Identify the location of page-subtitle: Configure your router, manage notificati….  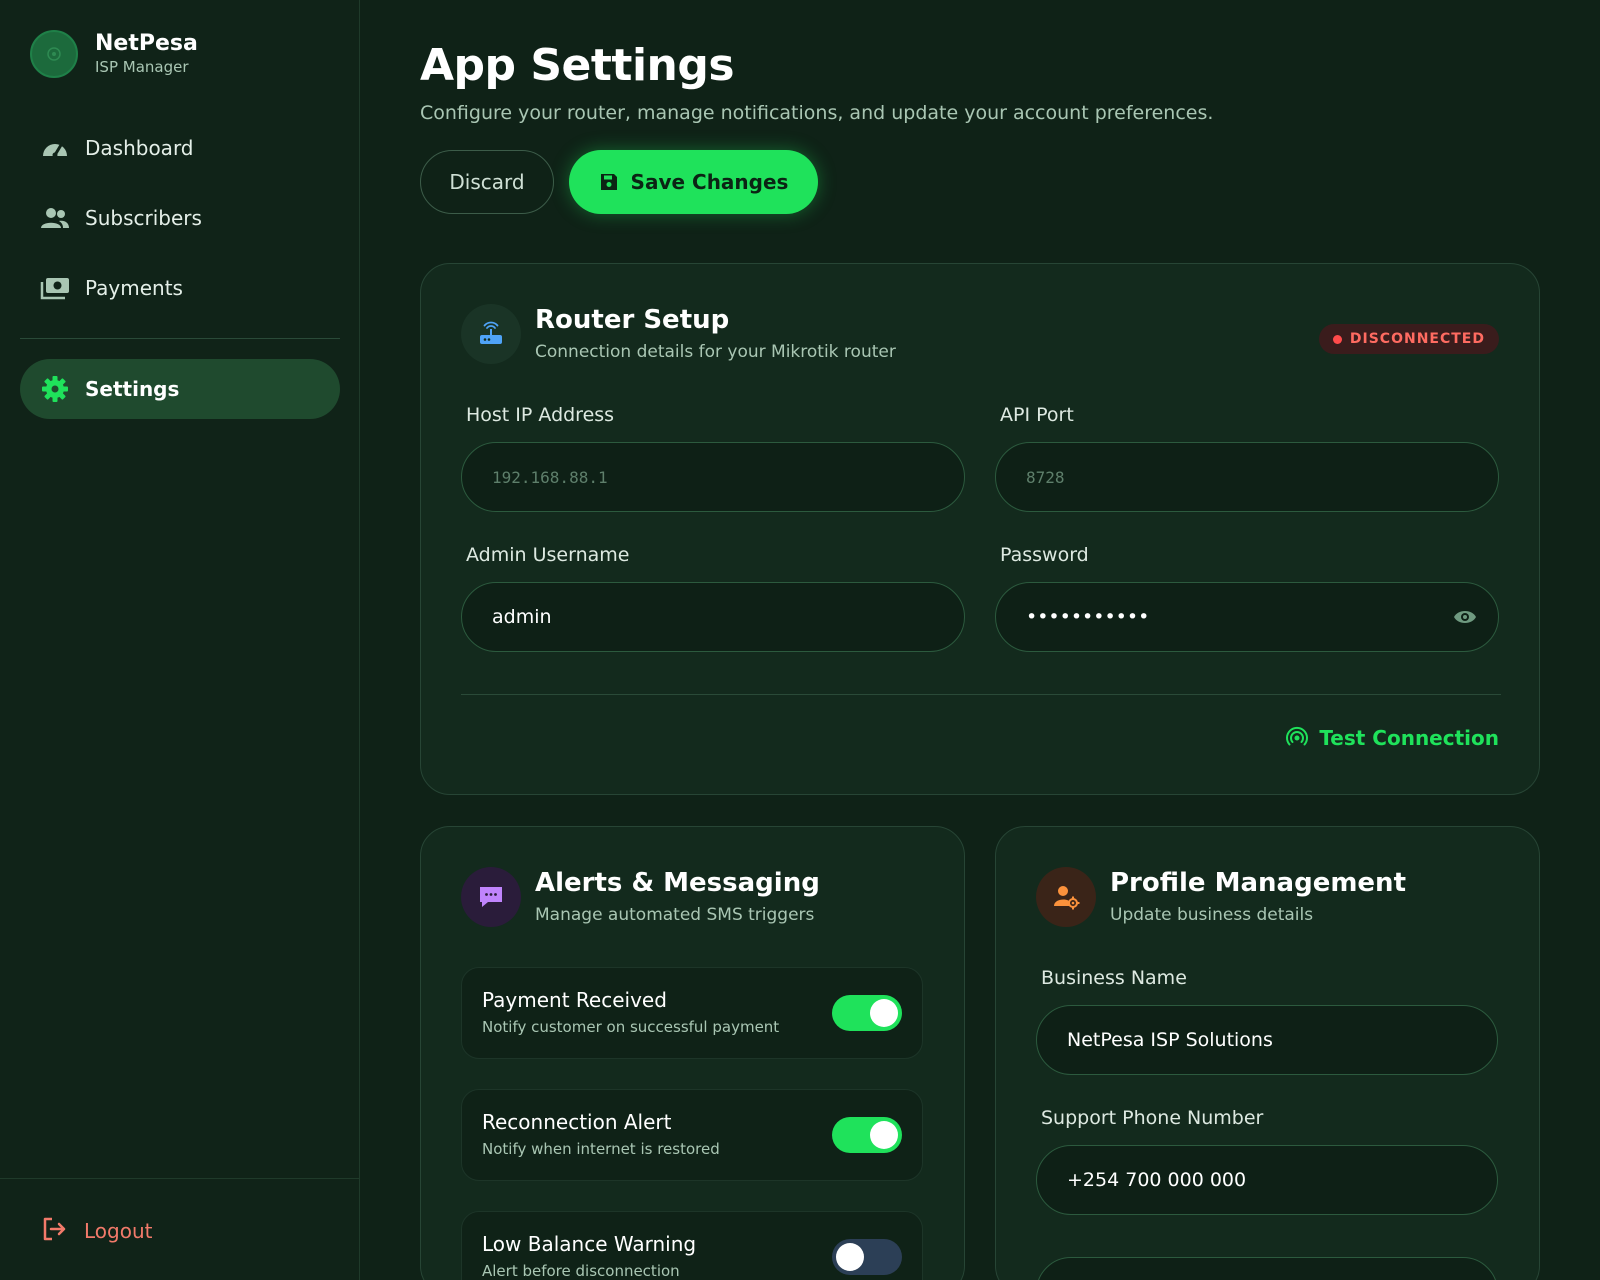
(817, 113).